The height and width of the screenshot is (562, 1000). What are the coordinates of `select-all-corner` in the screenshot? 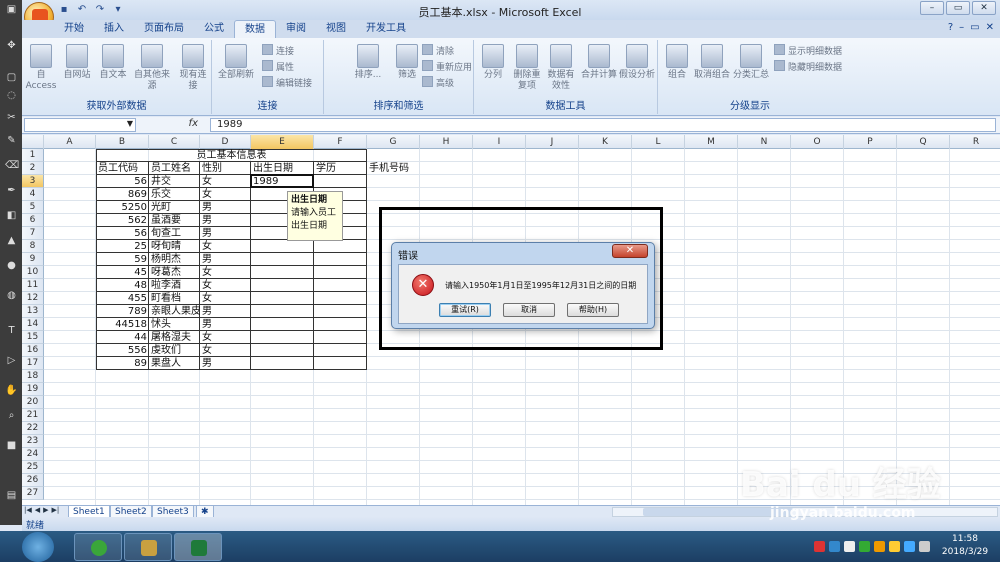 It's located at (33, 142).